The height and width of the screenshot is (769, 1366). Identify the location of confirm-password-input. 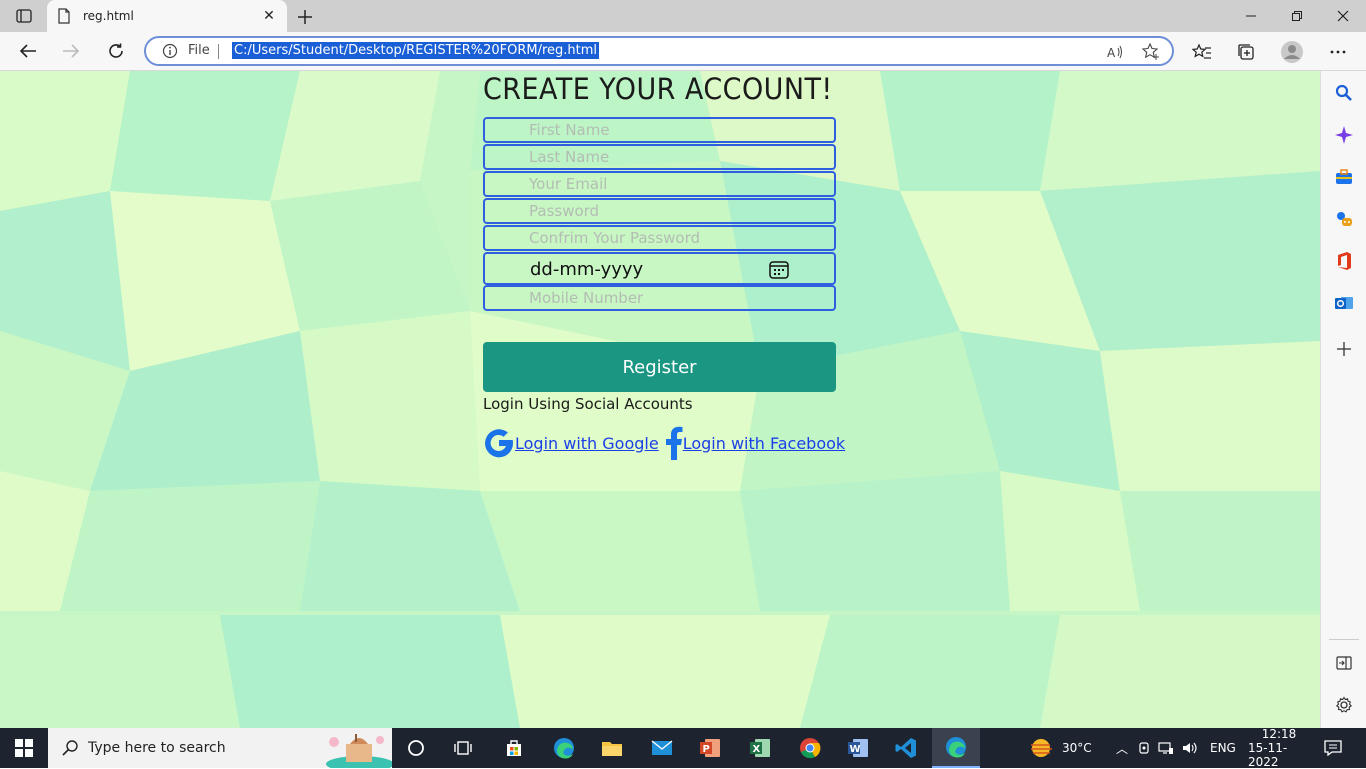
(659, 238).